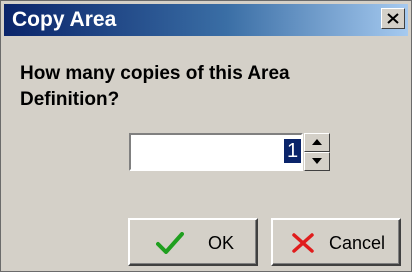 This screenshot has width=412, height=272. I want to click on copies-input, so click(216, 152).